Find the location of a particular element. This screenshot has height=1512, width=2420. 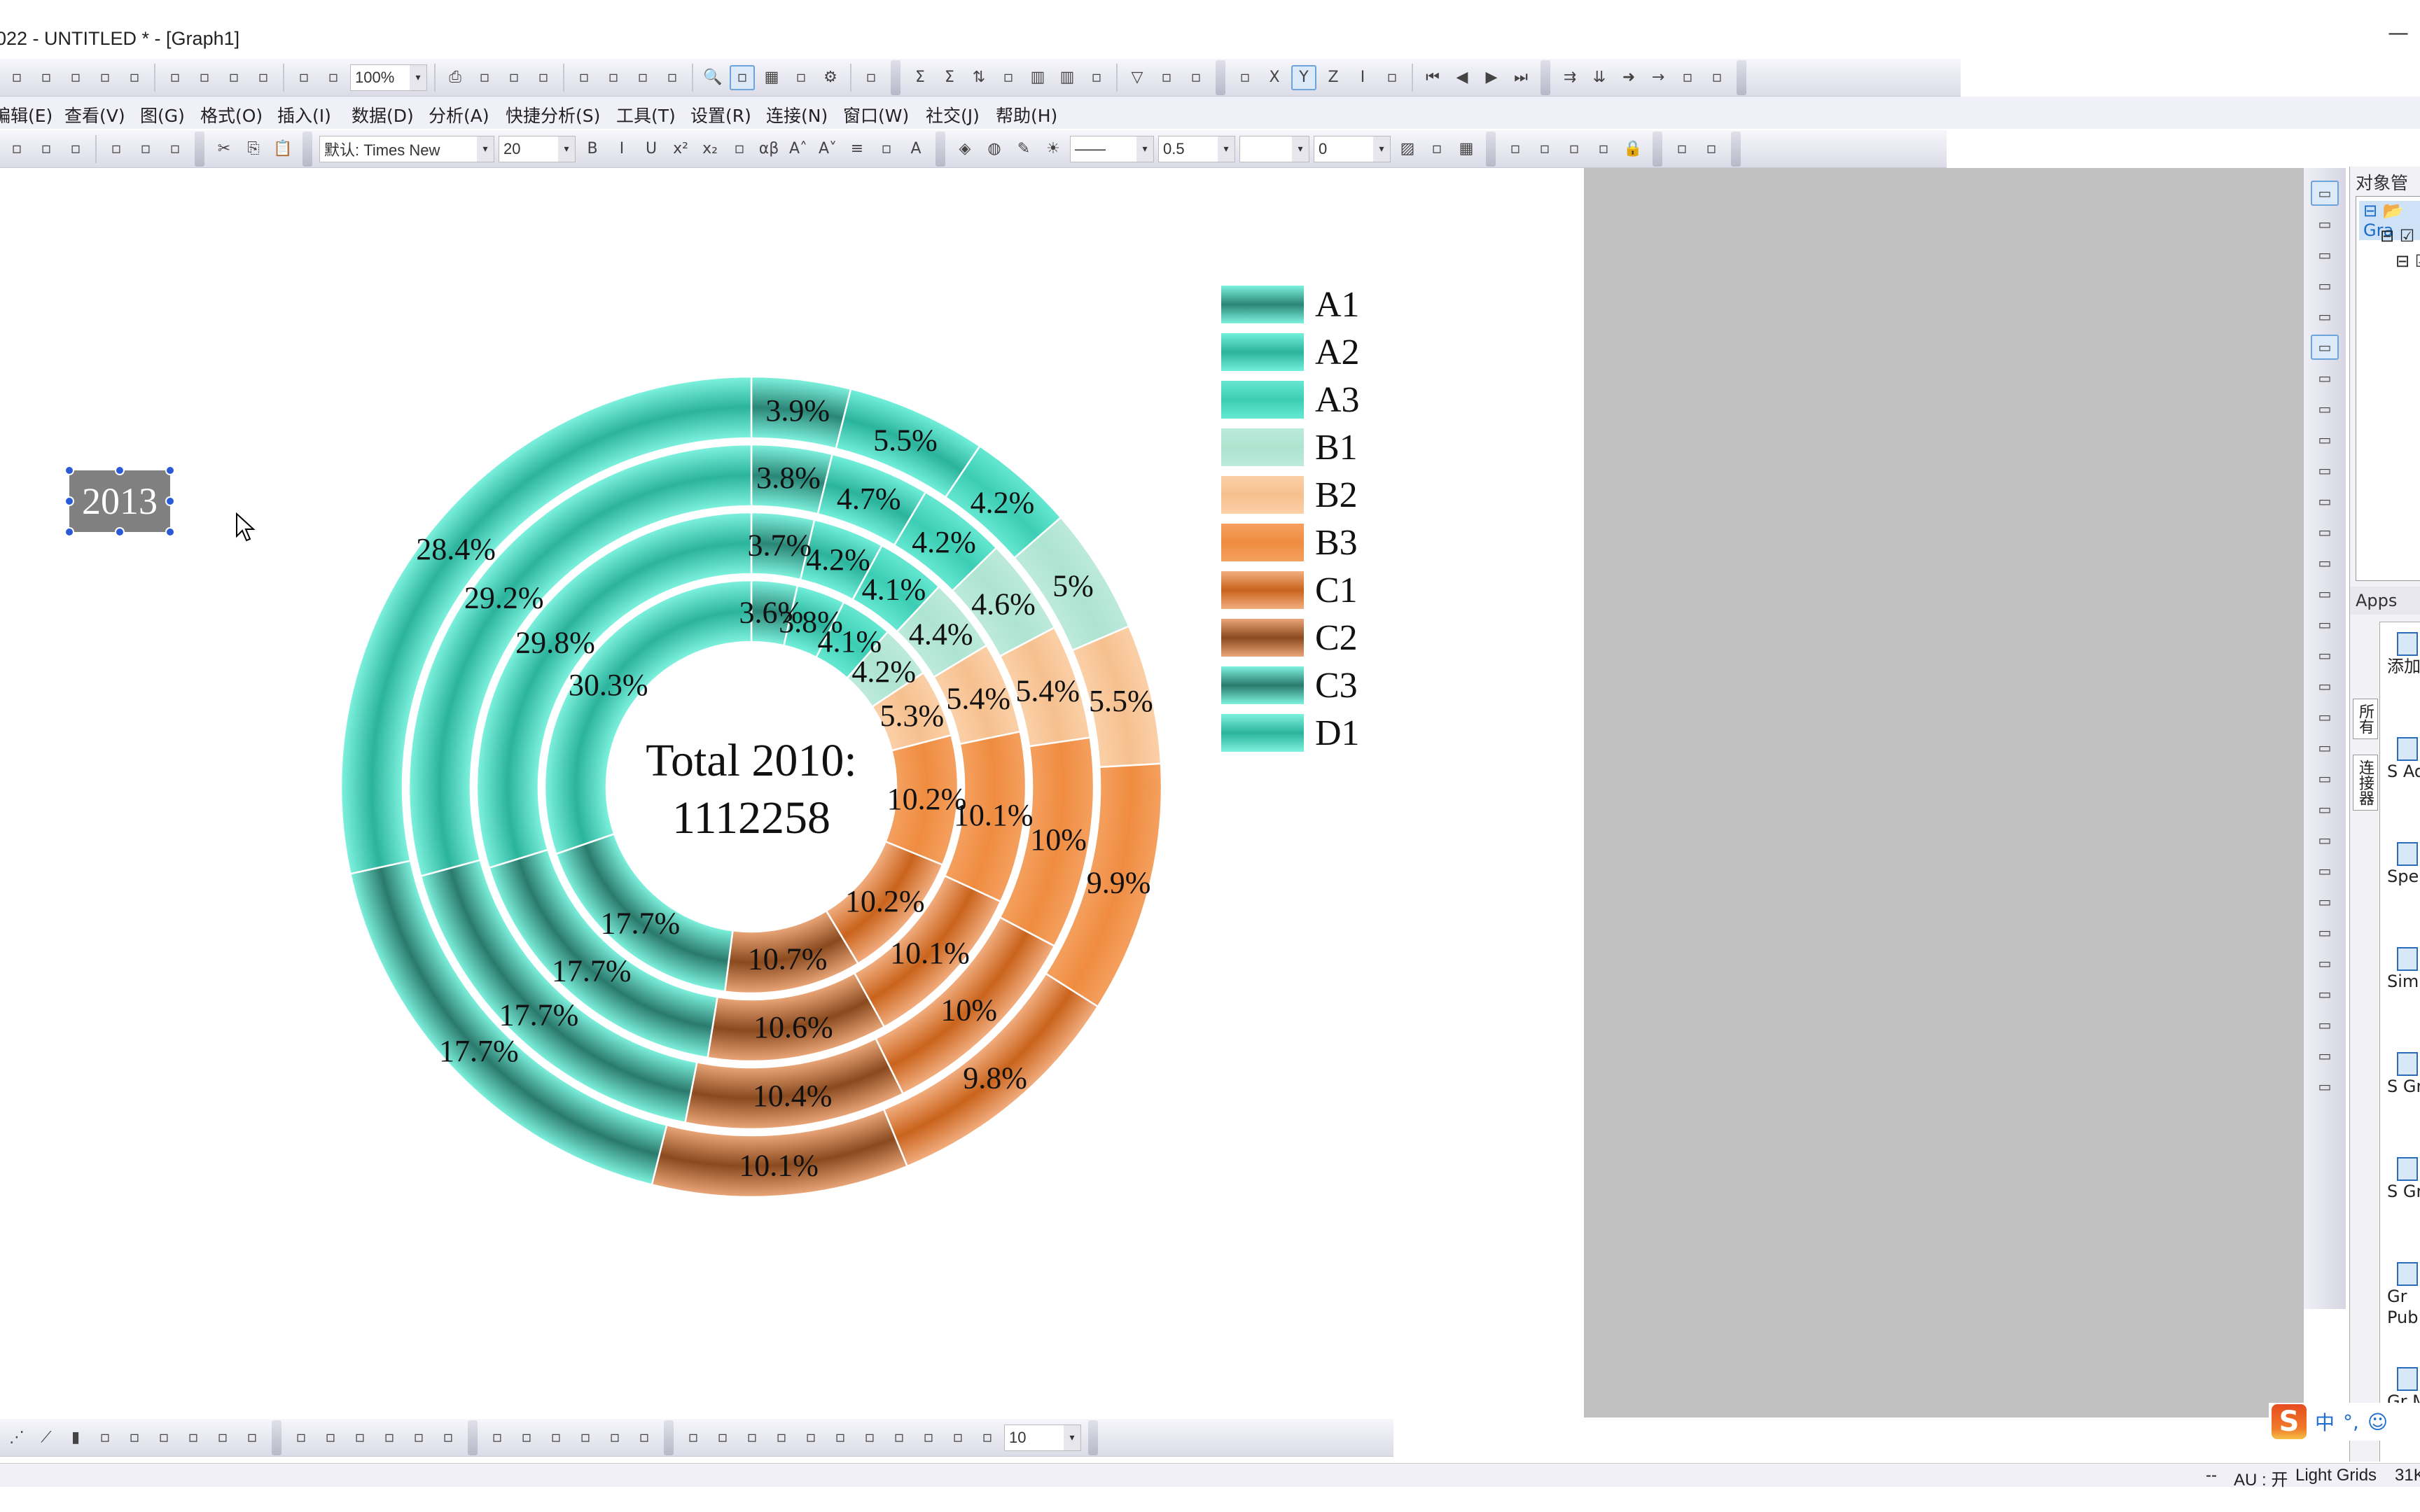

toolbar-combo: —— ▾ is located at coordinates (1112, 148).